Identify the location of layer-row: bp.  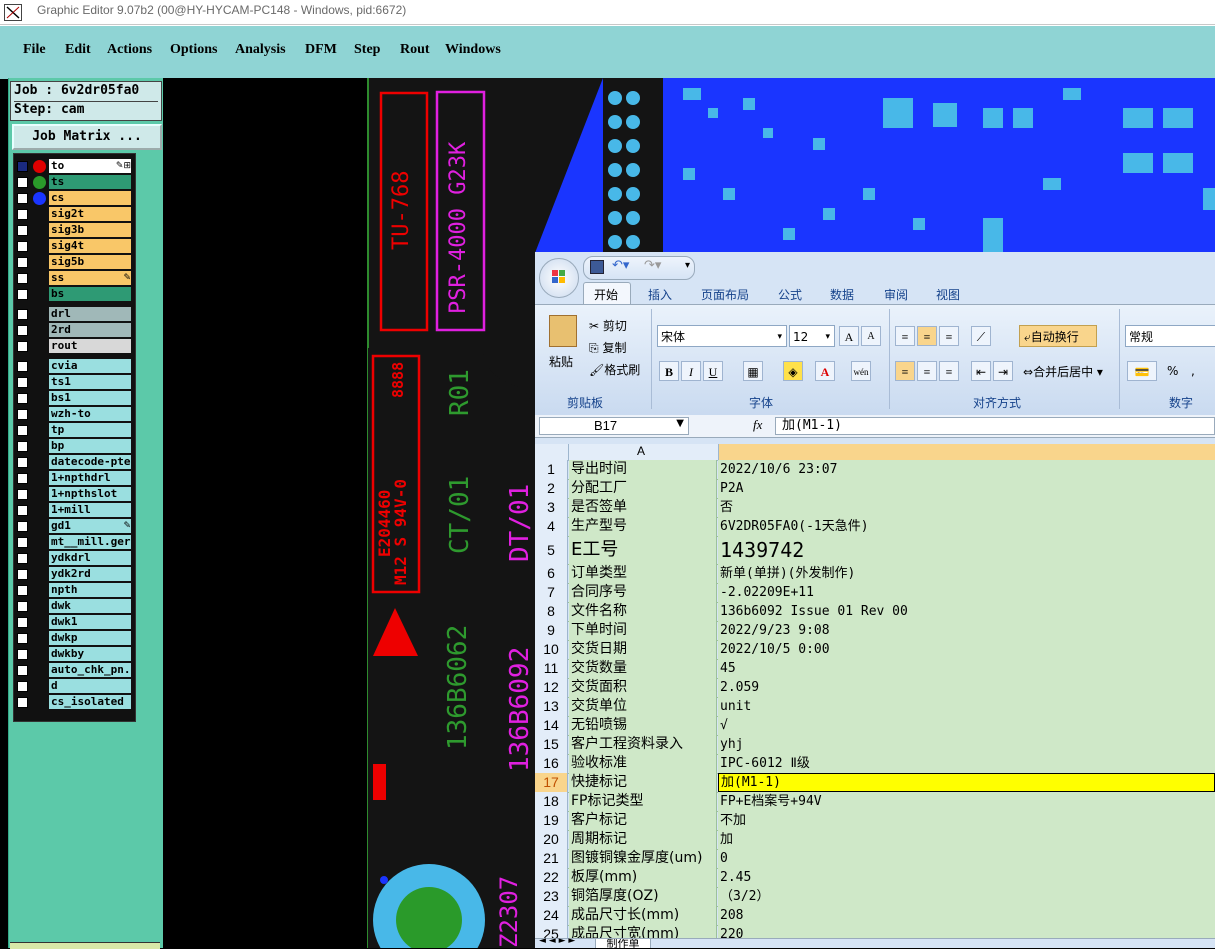
(73, 446).